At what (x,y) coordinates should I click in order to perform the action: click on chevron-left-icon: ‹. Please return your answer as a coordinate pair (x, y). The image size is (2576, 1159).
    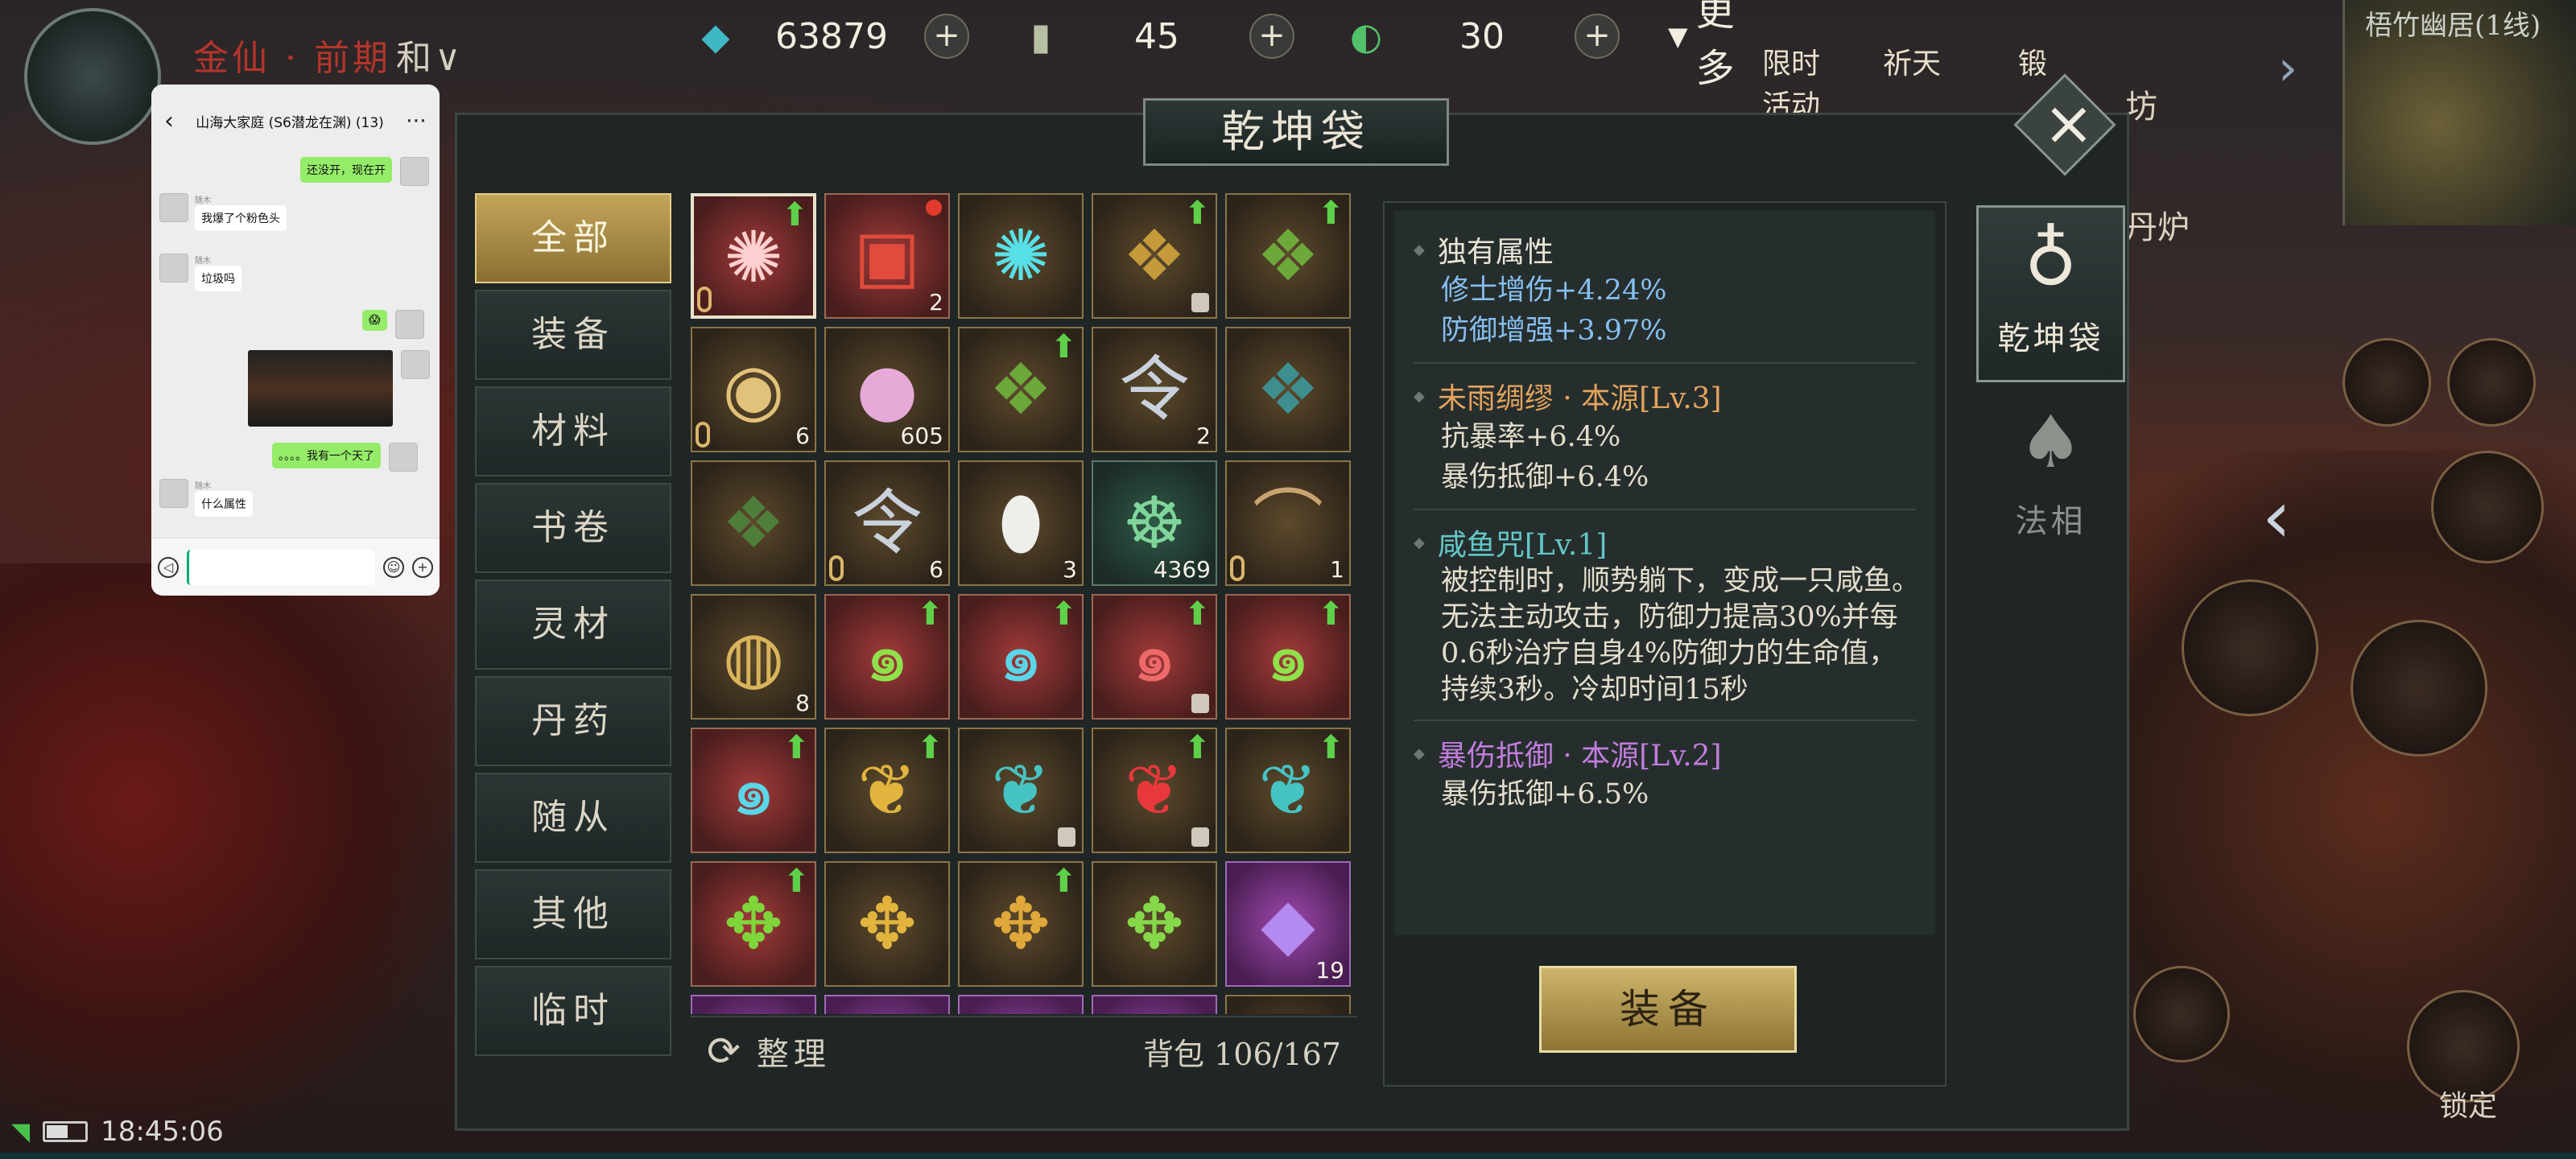
    Looking at the image, I should click on (2276, 517).